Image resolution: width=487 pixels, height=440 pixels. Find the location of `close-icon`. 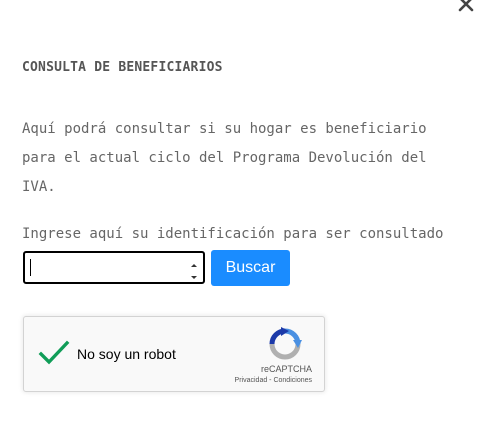

close-icon is located at coordinates (466, 7).